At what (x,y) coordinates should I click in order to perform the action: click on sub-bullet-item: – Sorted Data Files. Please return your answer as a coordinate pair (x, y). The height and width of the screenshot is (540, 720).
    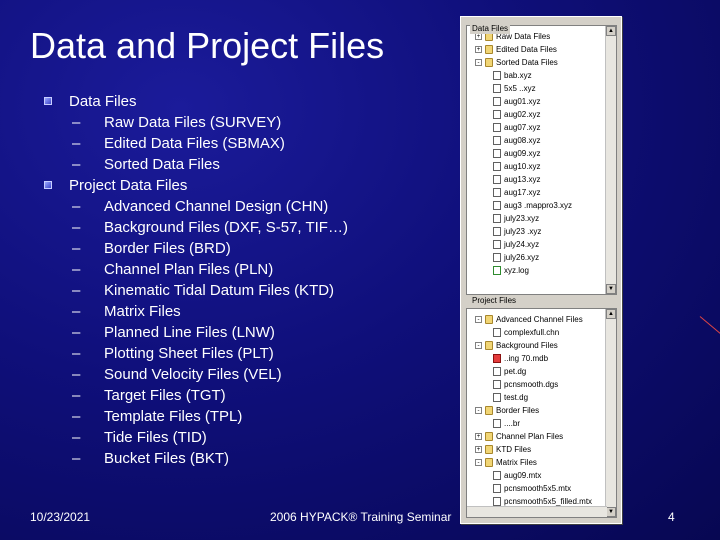
    Looking at the image, I should click on (249, 164).